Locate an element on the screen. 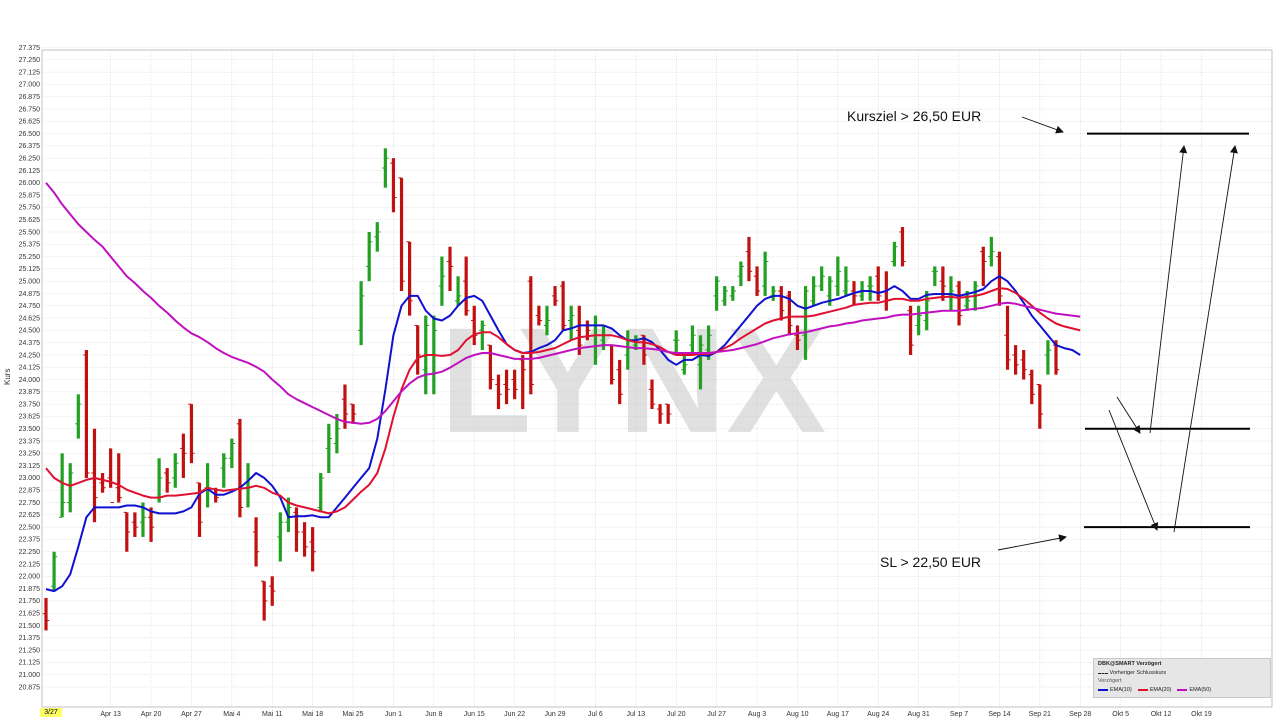  x-tick-label: Okt 5 is located at coordinates (1120, 714).